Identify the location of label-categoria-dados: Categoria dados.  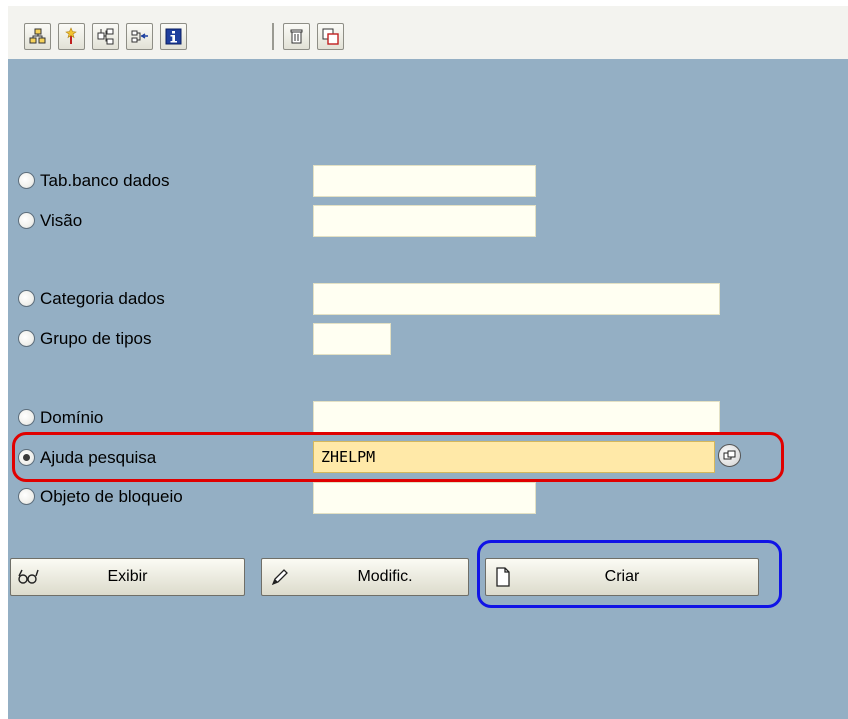
(102, 298).